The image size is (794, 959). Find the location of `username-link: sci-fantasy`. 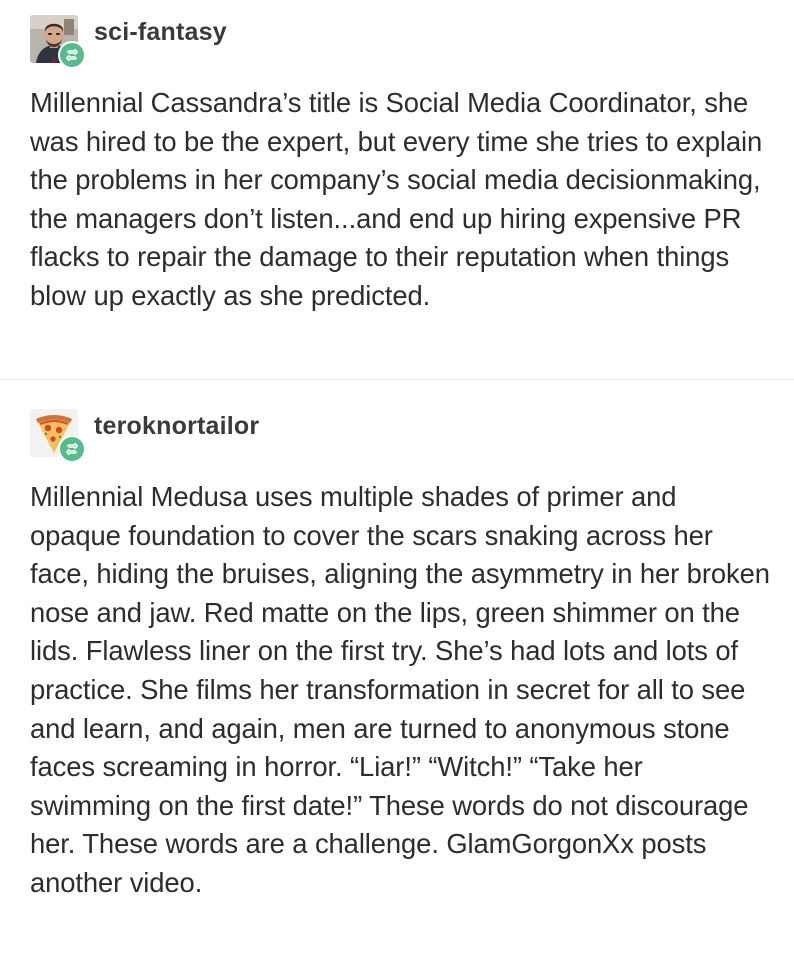

username-link: sci-fantasy is located at coordinates (160, 32).